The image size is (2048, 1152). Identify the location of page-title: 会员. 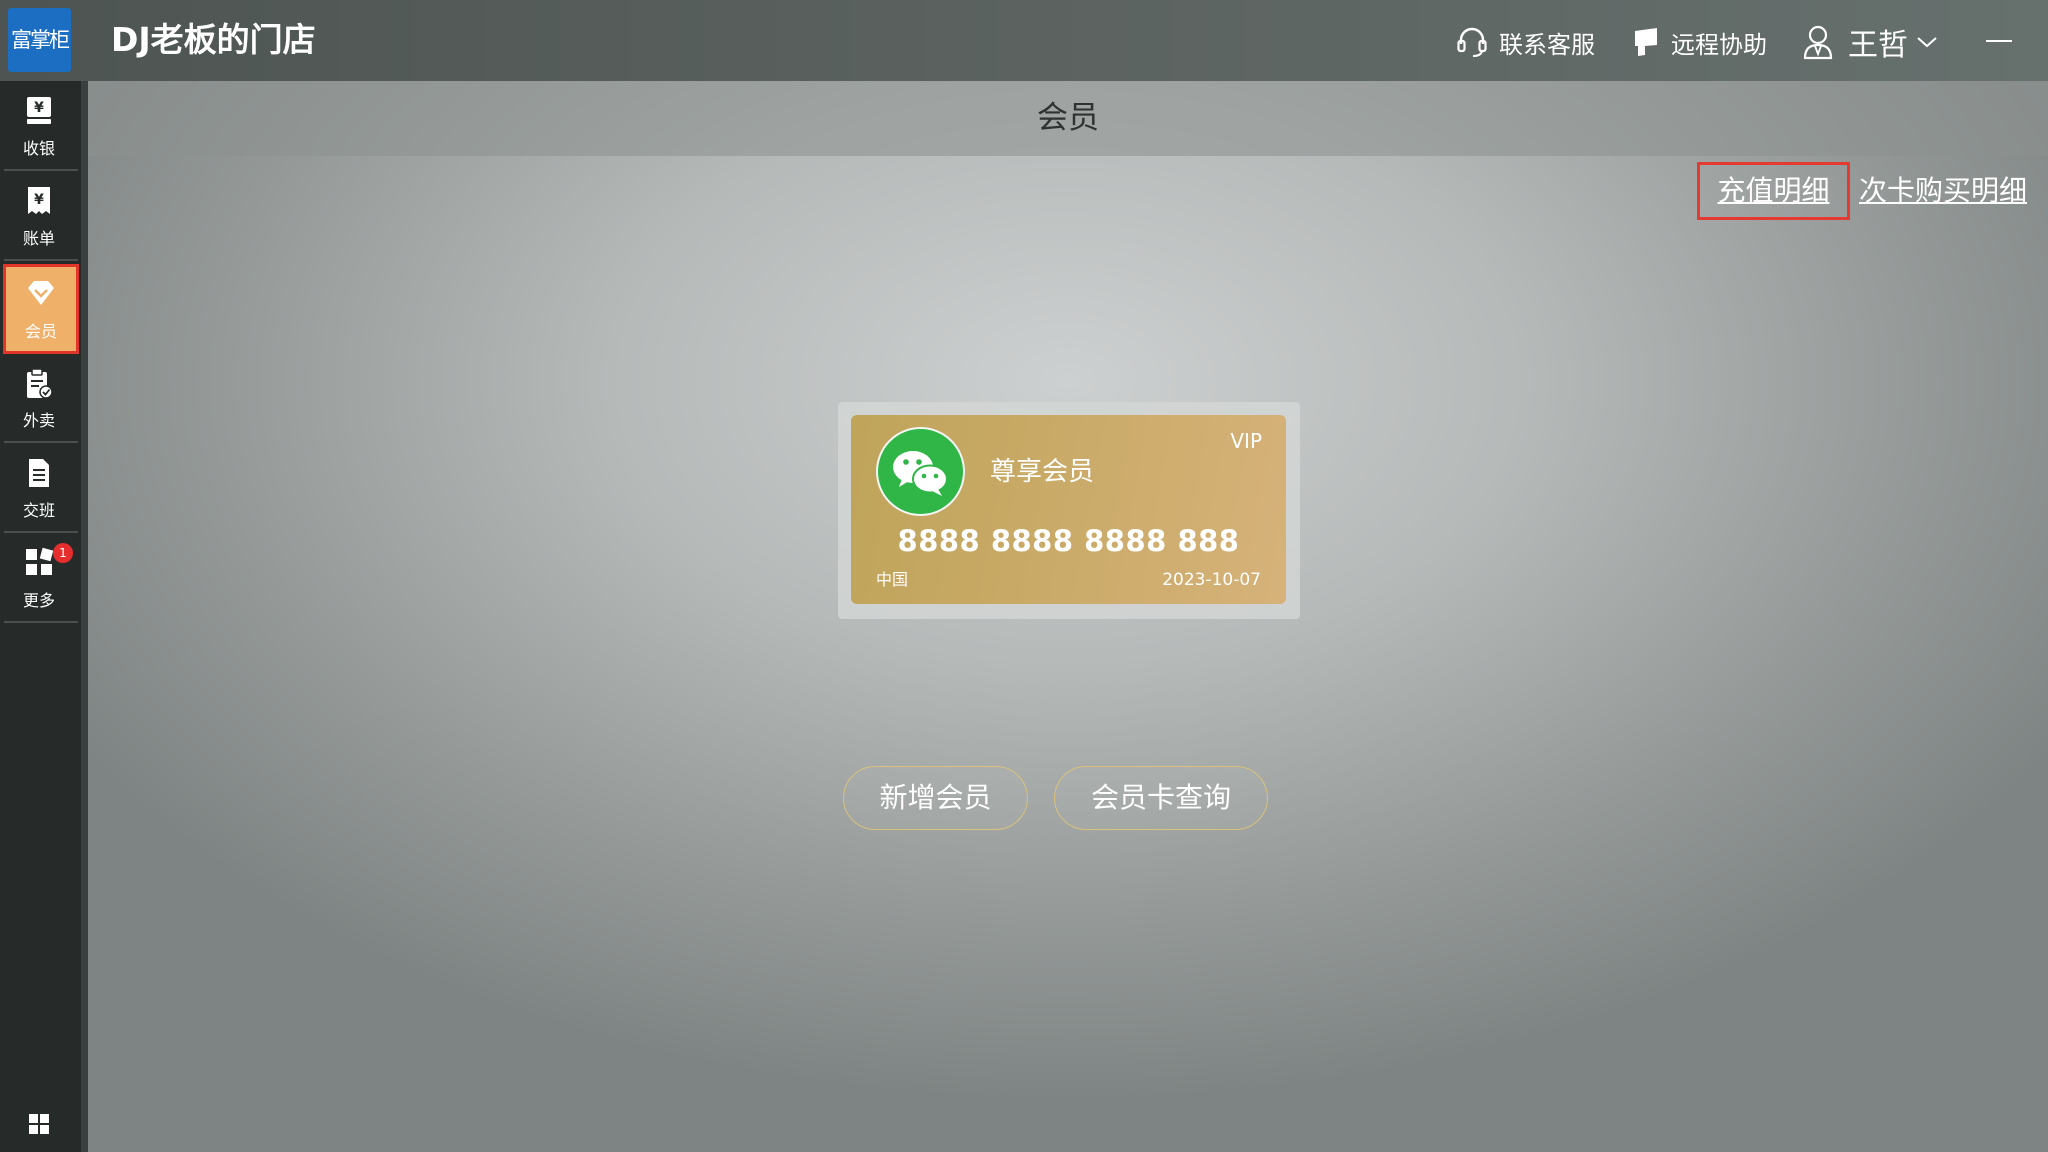
(1068, 118).